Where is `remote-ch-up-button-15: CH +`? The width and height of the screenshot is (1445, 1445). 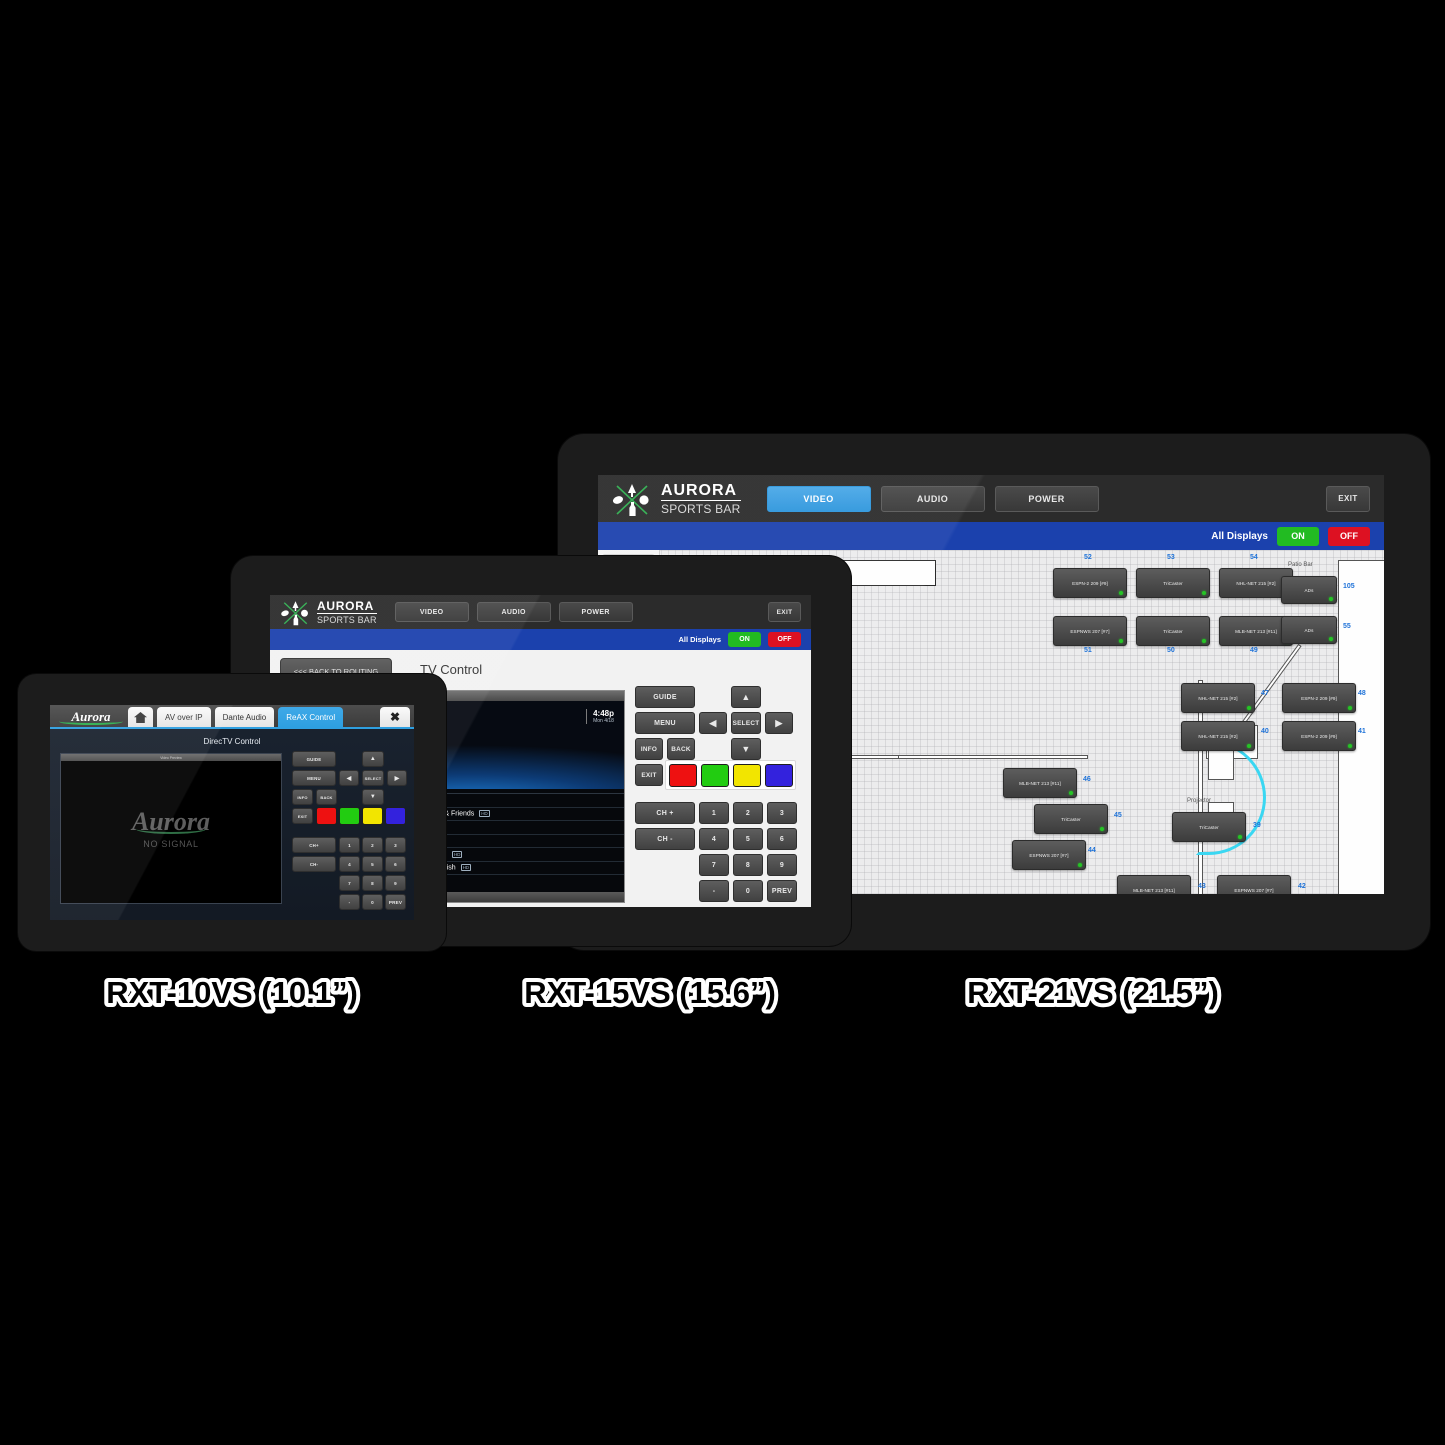 remote-ch-up-button-15: CH + is located at coordinates (665, 813).